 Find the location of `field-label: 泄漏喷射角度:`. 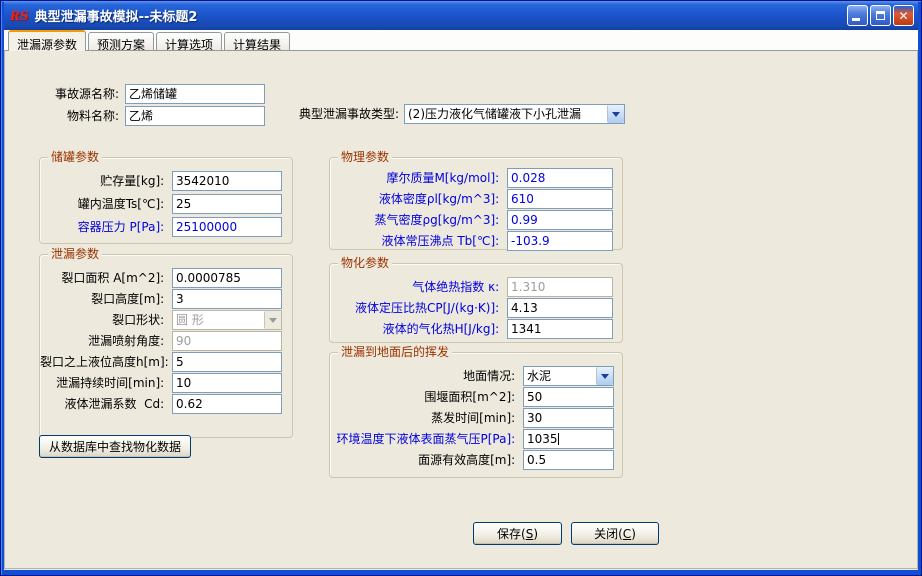

field-label: 泄漏喷射角度: is located at coordinates (128, 341).